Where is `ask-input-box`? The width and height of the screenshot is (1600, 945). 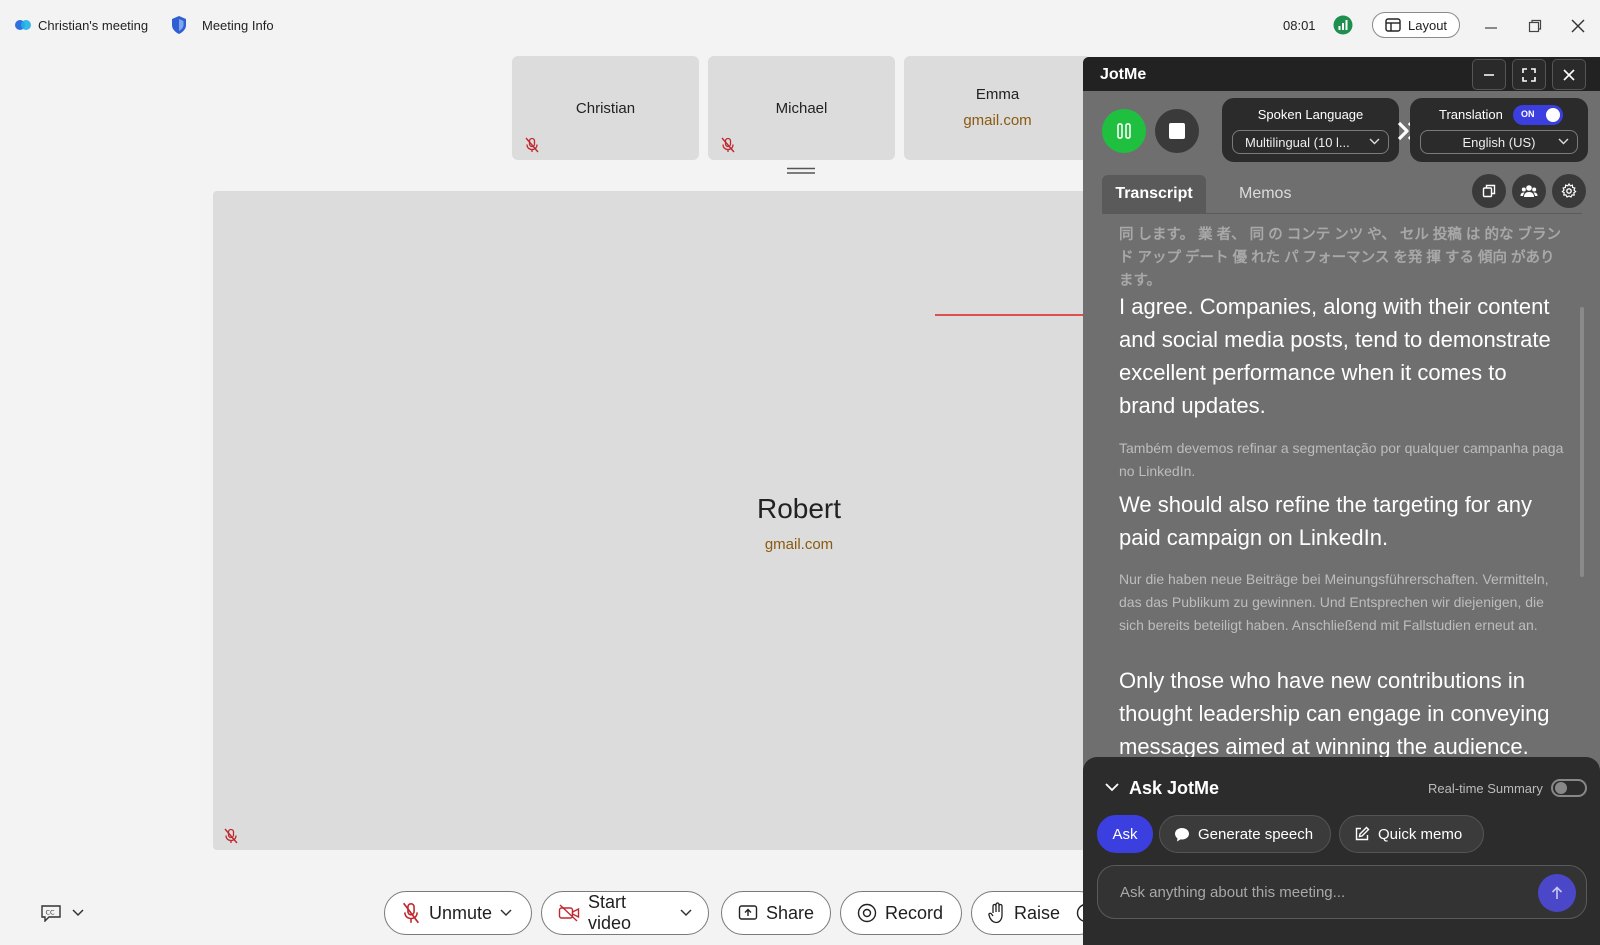 ask-input-box is located at coordinates (1342, 892).